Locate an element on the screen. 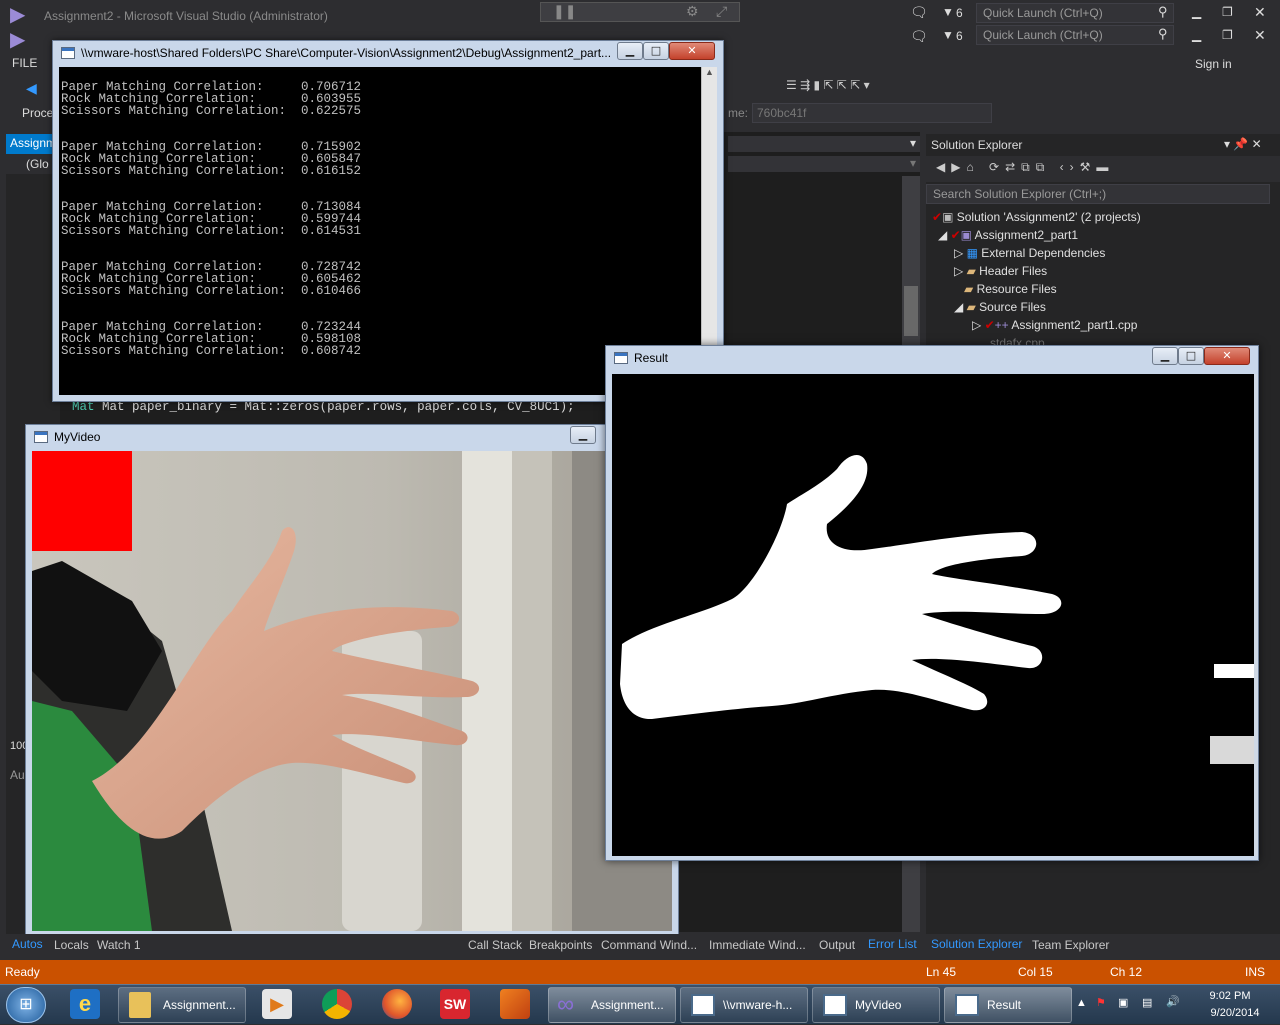  tab-autos: Autos is located at coordinates (27, 944).